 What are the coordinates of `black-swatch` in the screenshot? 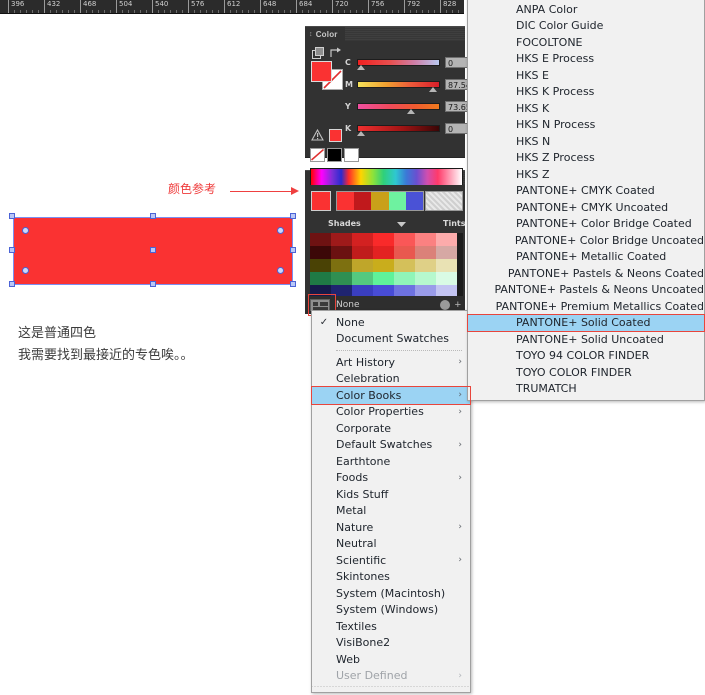 It's located at (334, 155).